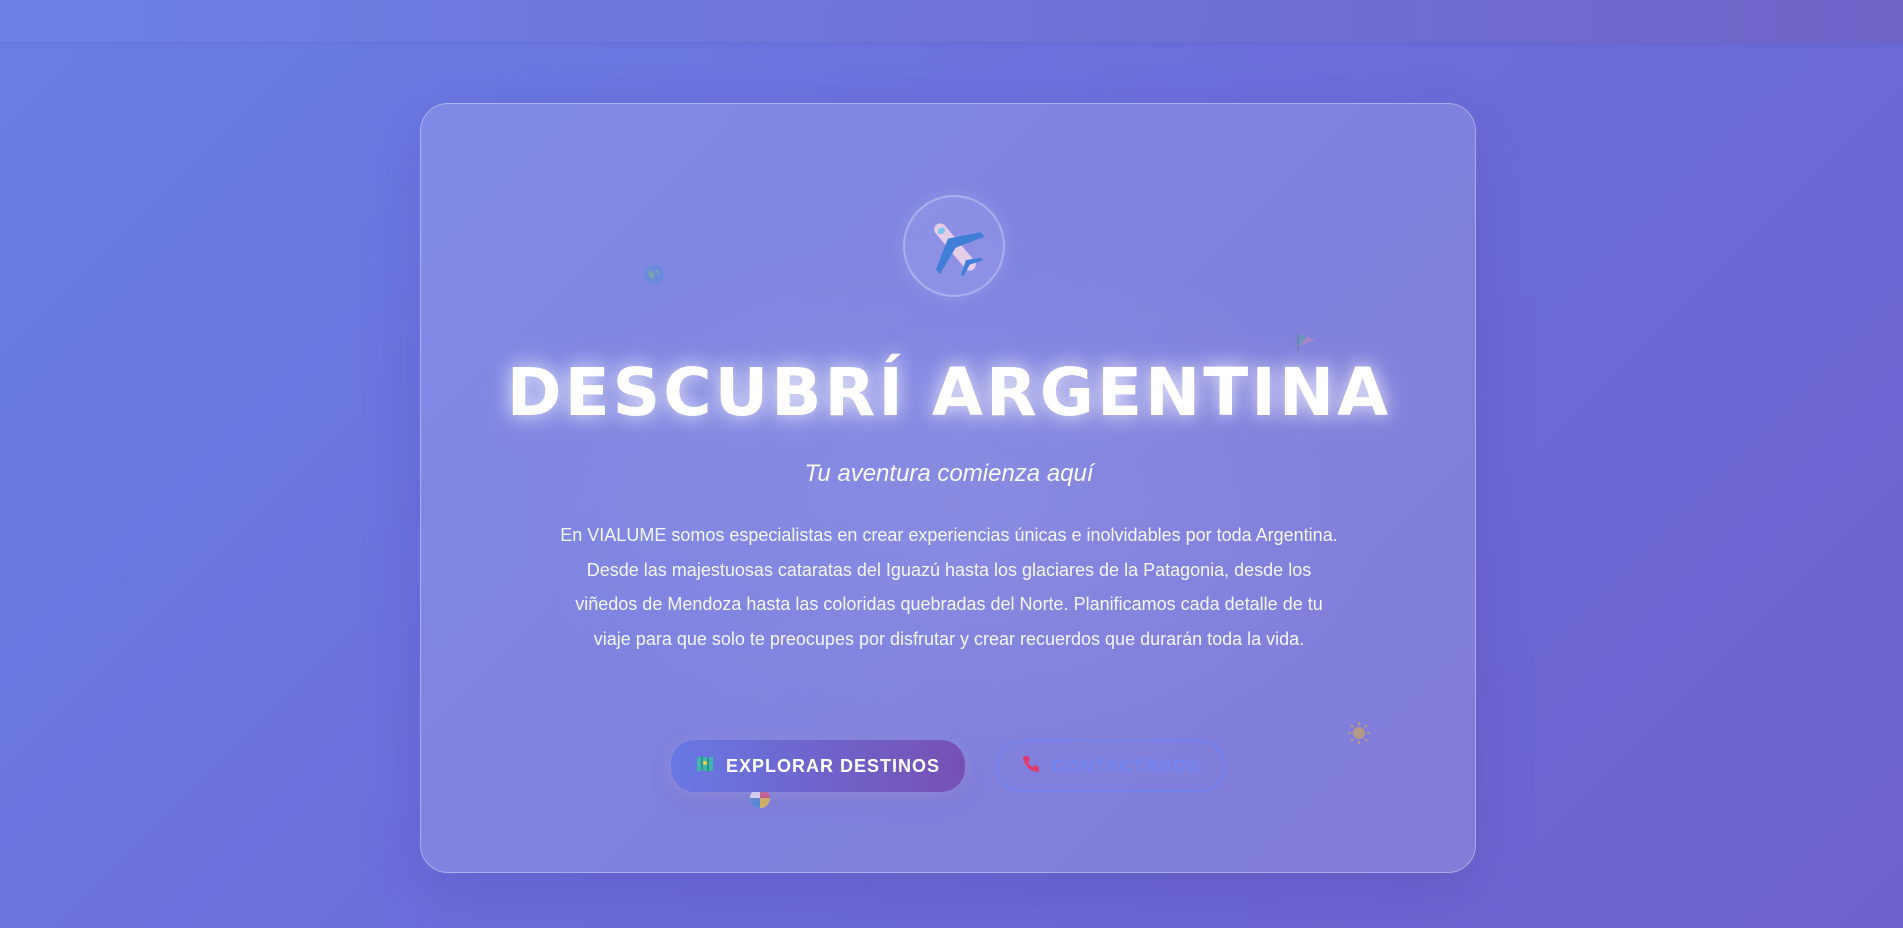  I want to click on contact-button: CONTACTANOS, so click(1111, 766).